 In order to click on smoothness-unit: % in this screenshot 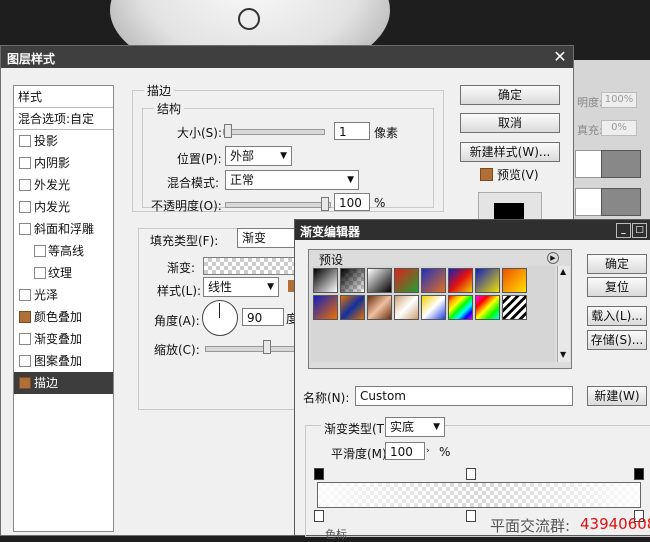, I will do `click(445, 452)`.